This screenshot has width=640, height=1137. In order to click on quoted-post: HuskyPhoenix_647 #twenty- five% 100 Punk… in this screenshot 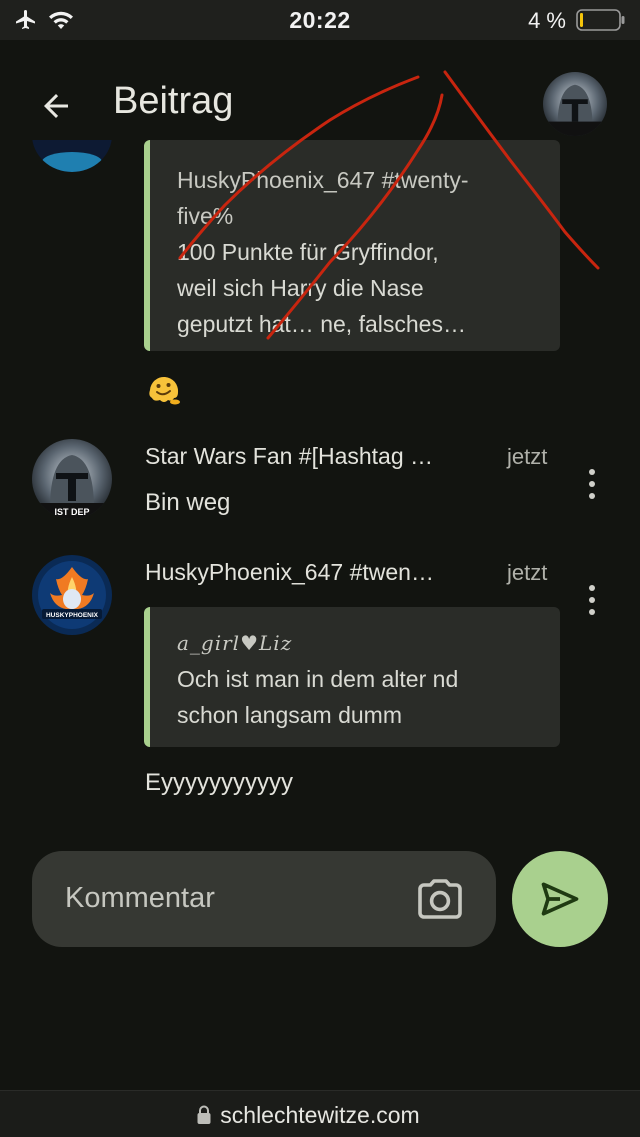, I will do `click(352, 245)`.